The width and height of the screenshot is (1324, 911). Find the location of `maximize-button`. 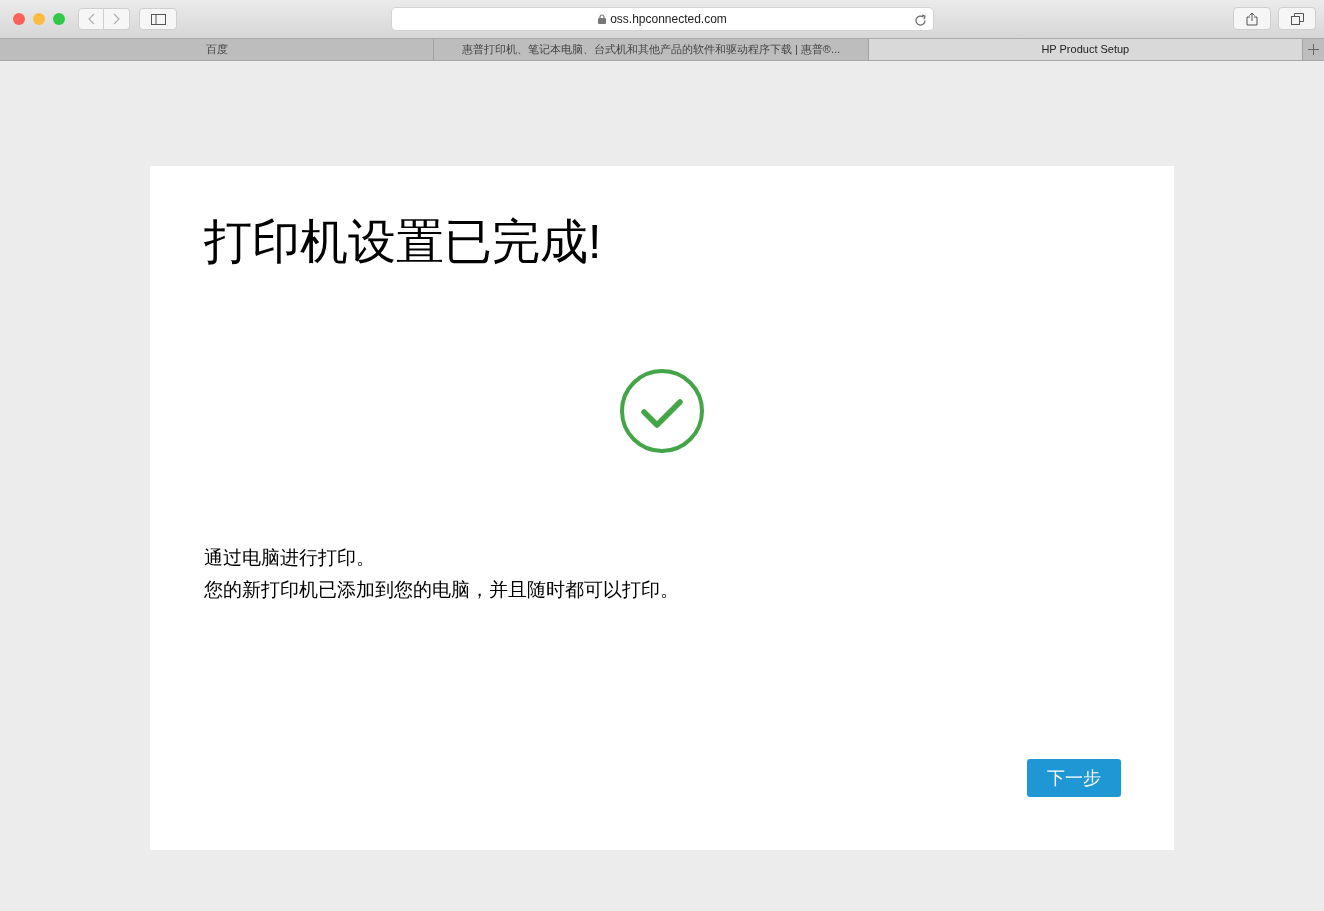

maximize-button is located at coordinates (59, 19).